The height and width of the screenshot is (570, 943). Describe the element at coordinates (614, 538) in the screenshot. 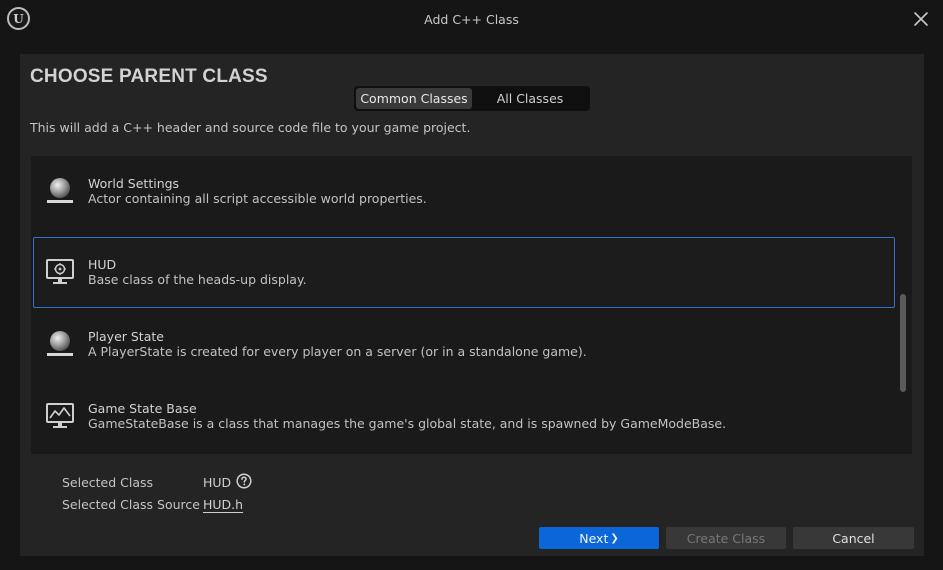

I see `chevron-right-icon: ❯` at that location.